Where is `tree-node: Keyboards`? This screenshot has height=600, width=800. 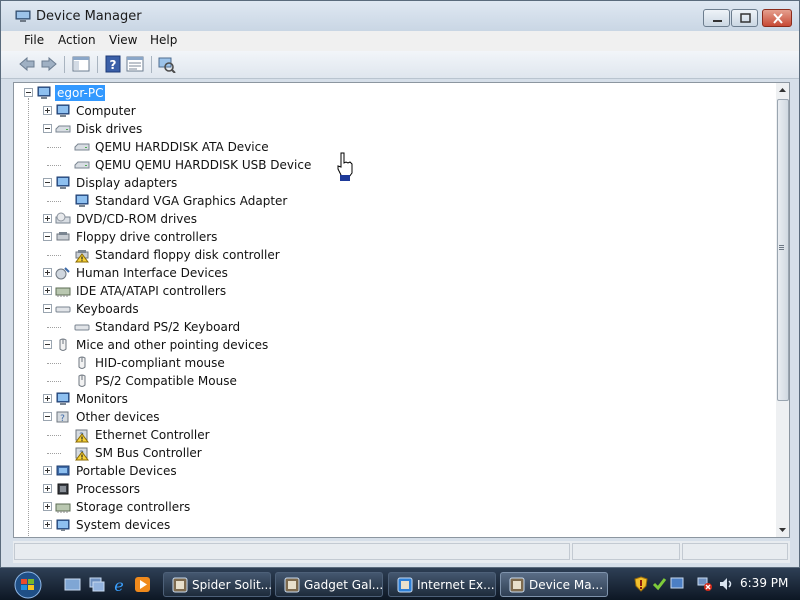
tree-node: Keyboards is located at coordinates (394, 309).